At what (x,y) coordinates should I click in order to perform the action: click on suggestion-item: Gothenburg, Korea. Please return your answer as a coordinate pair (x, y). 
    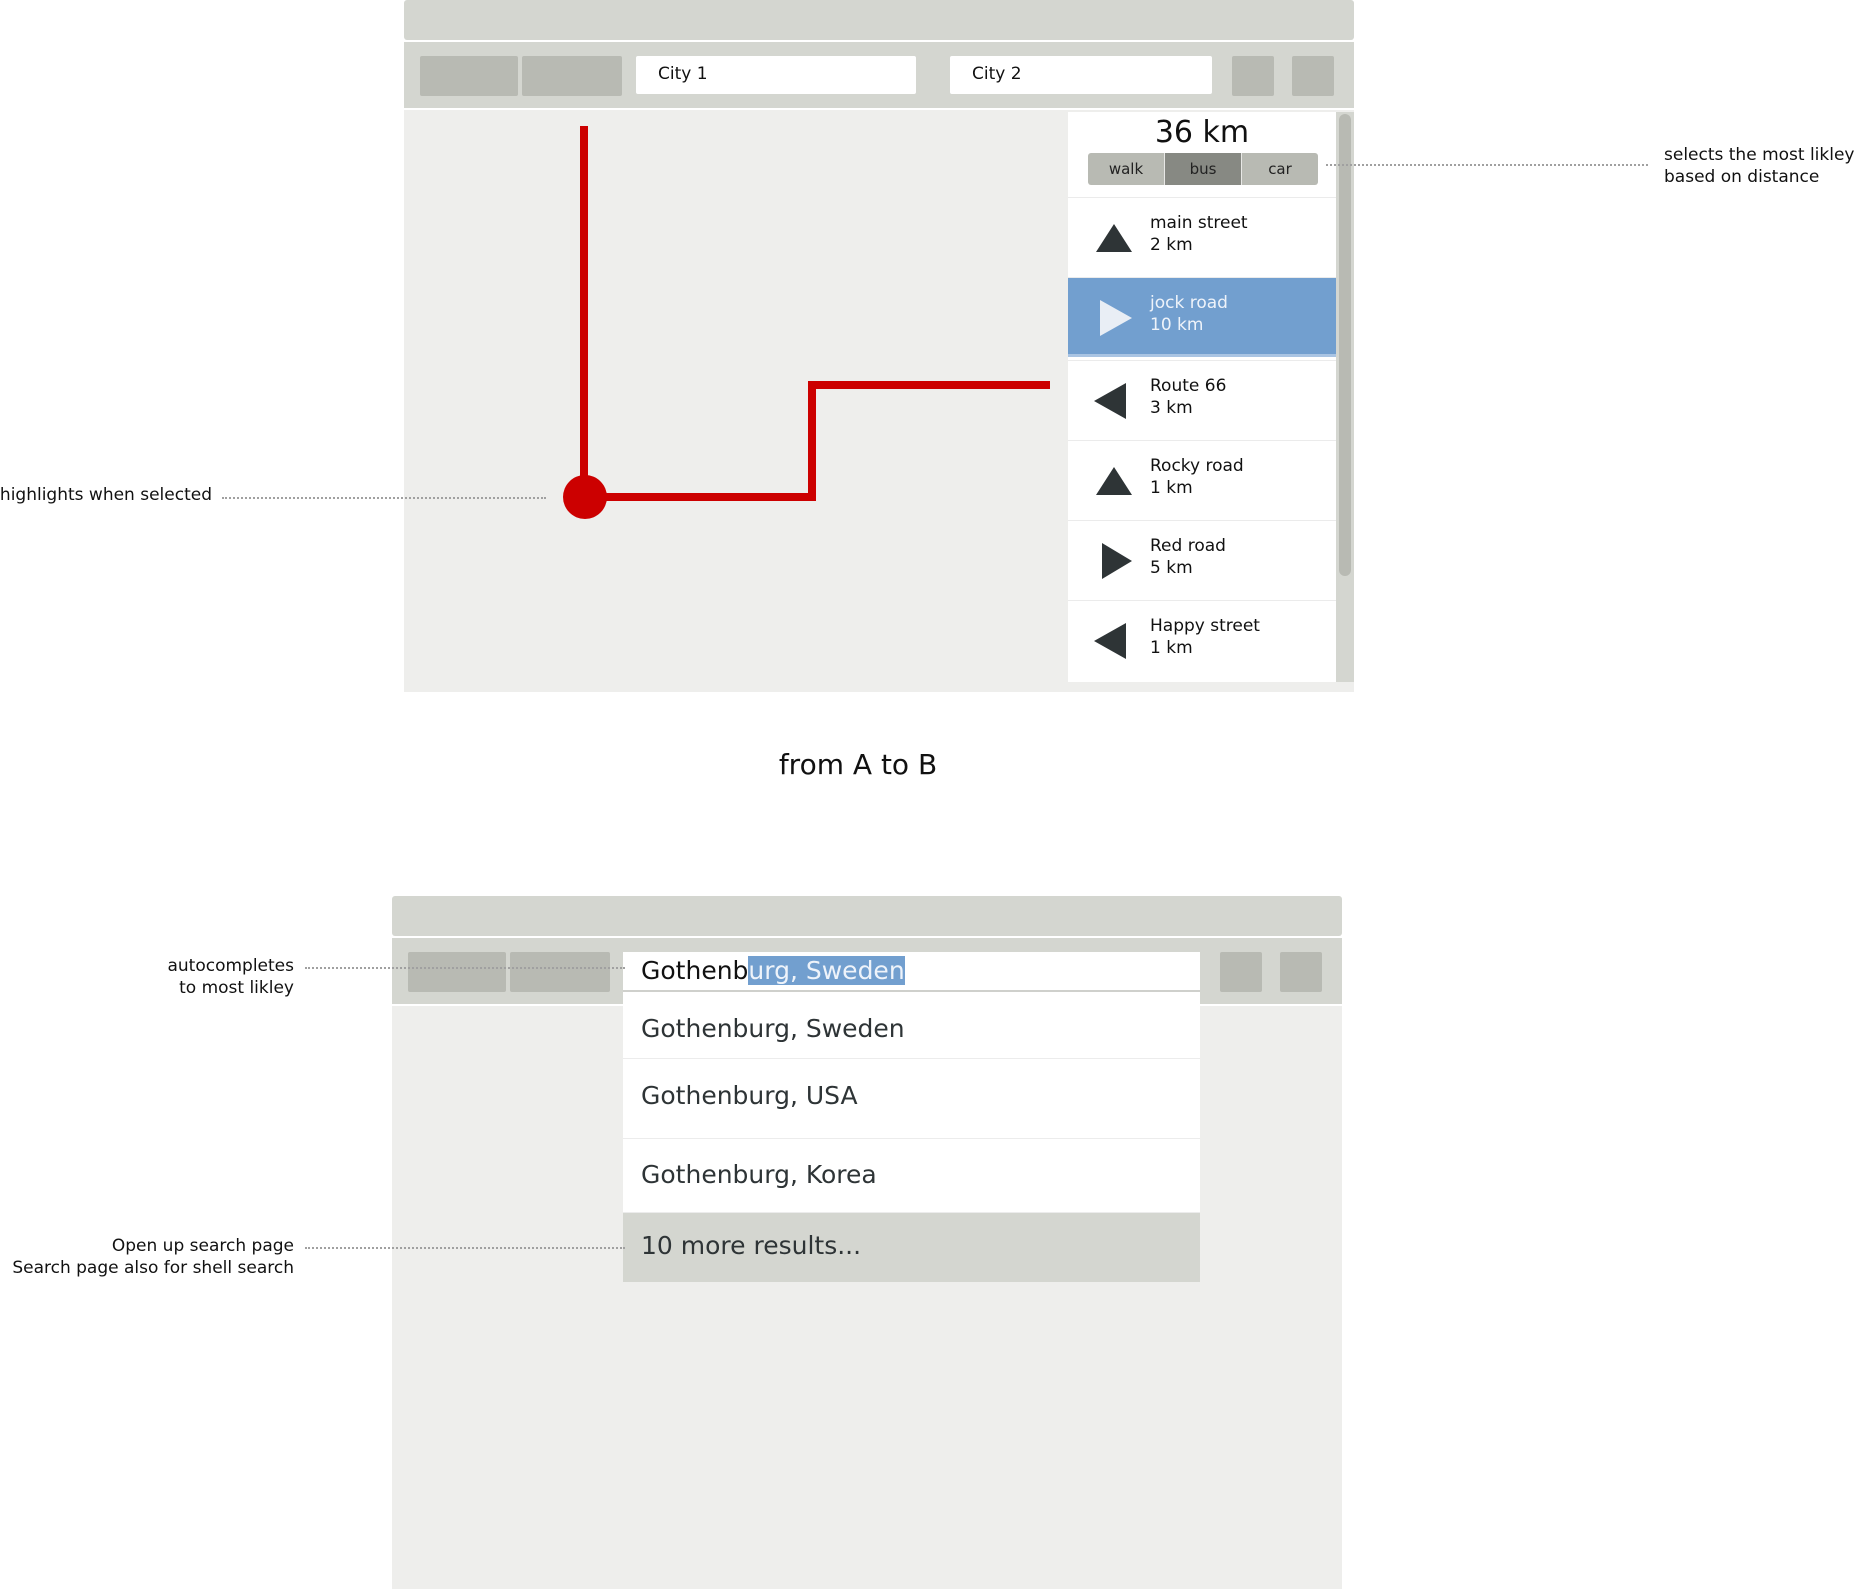
    Looking at the image, I should click on (911, 1176).